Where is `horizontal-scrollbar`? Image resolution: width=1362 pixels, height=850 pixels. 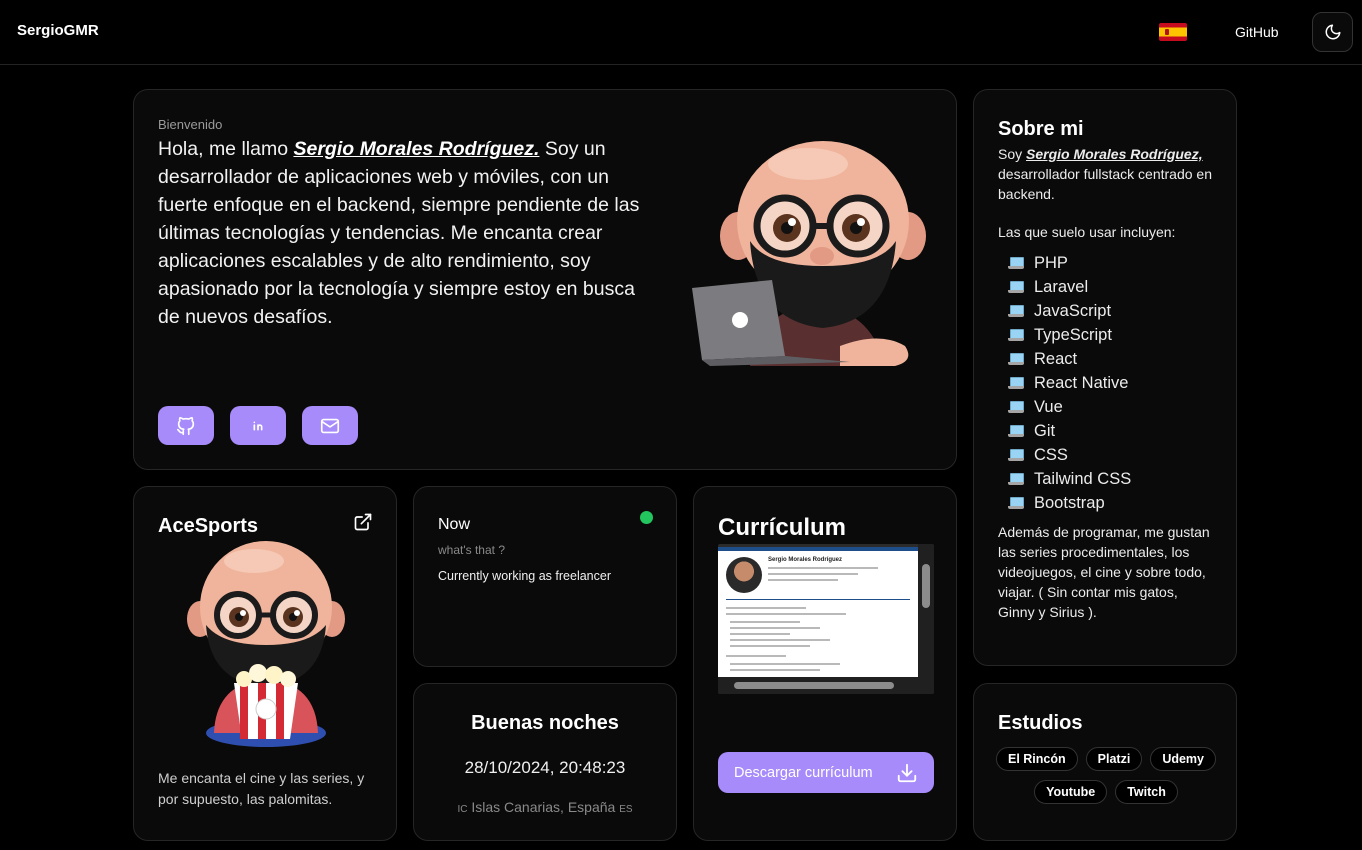 horizontal-scrollbar is located at coordinates (826, 685).